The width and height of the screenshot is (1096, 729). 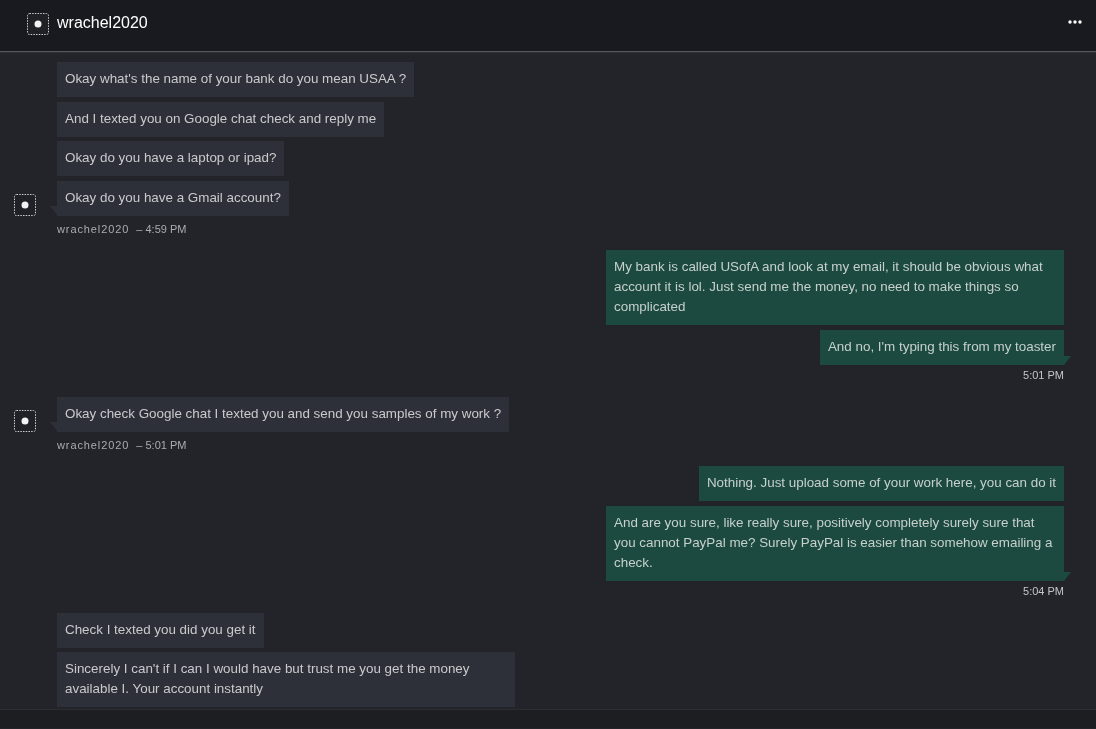 I want to click on chat-title: wrachel2020, so click(x=102, y=23).